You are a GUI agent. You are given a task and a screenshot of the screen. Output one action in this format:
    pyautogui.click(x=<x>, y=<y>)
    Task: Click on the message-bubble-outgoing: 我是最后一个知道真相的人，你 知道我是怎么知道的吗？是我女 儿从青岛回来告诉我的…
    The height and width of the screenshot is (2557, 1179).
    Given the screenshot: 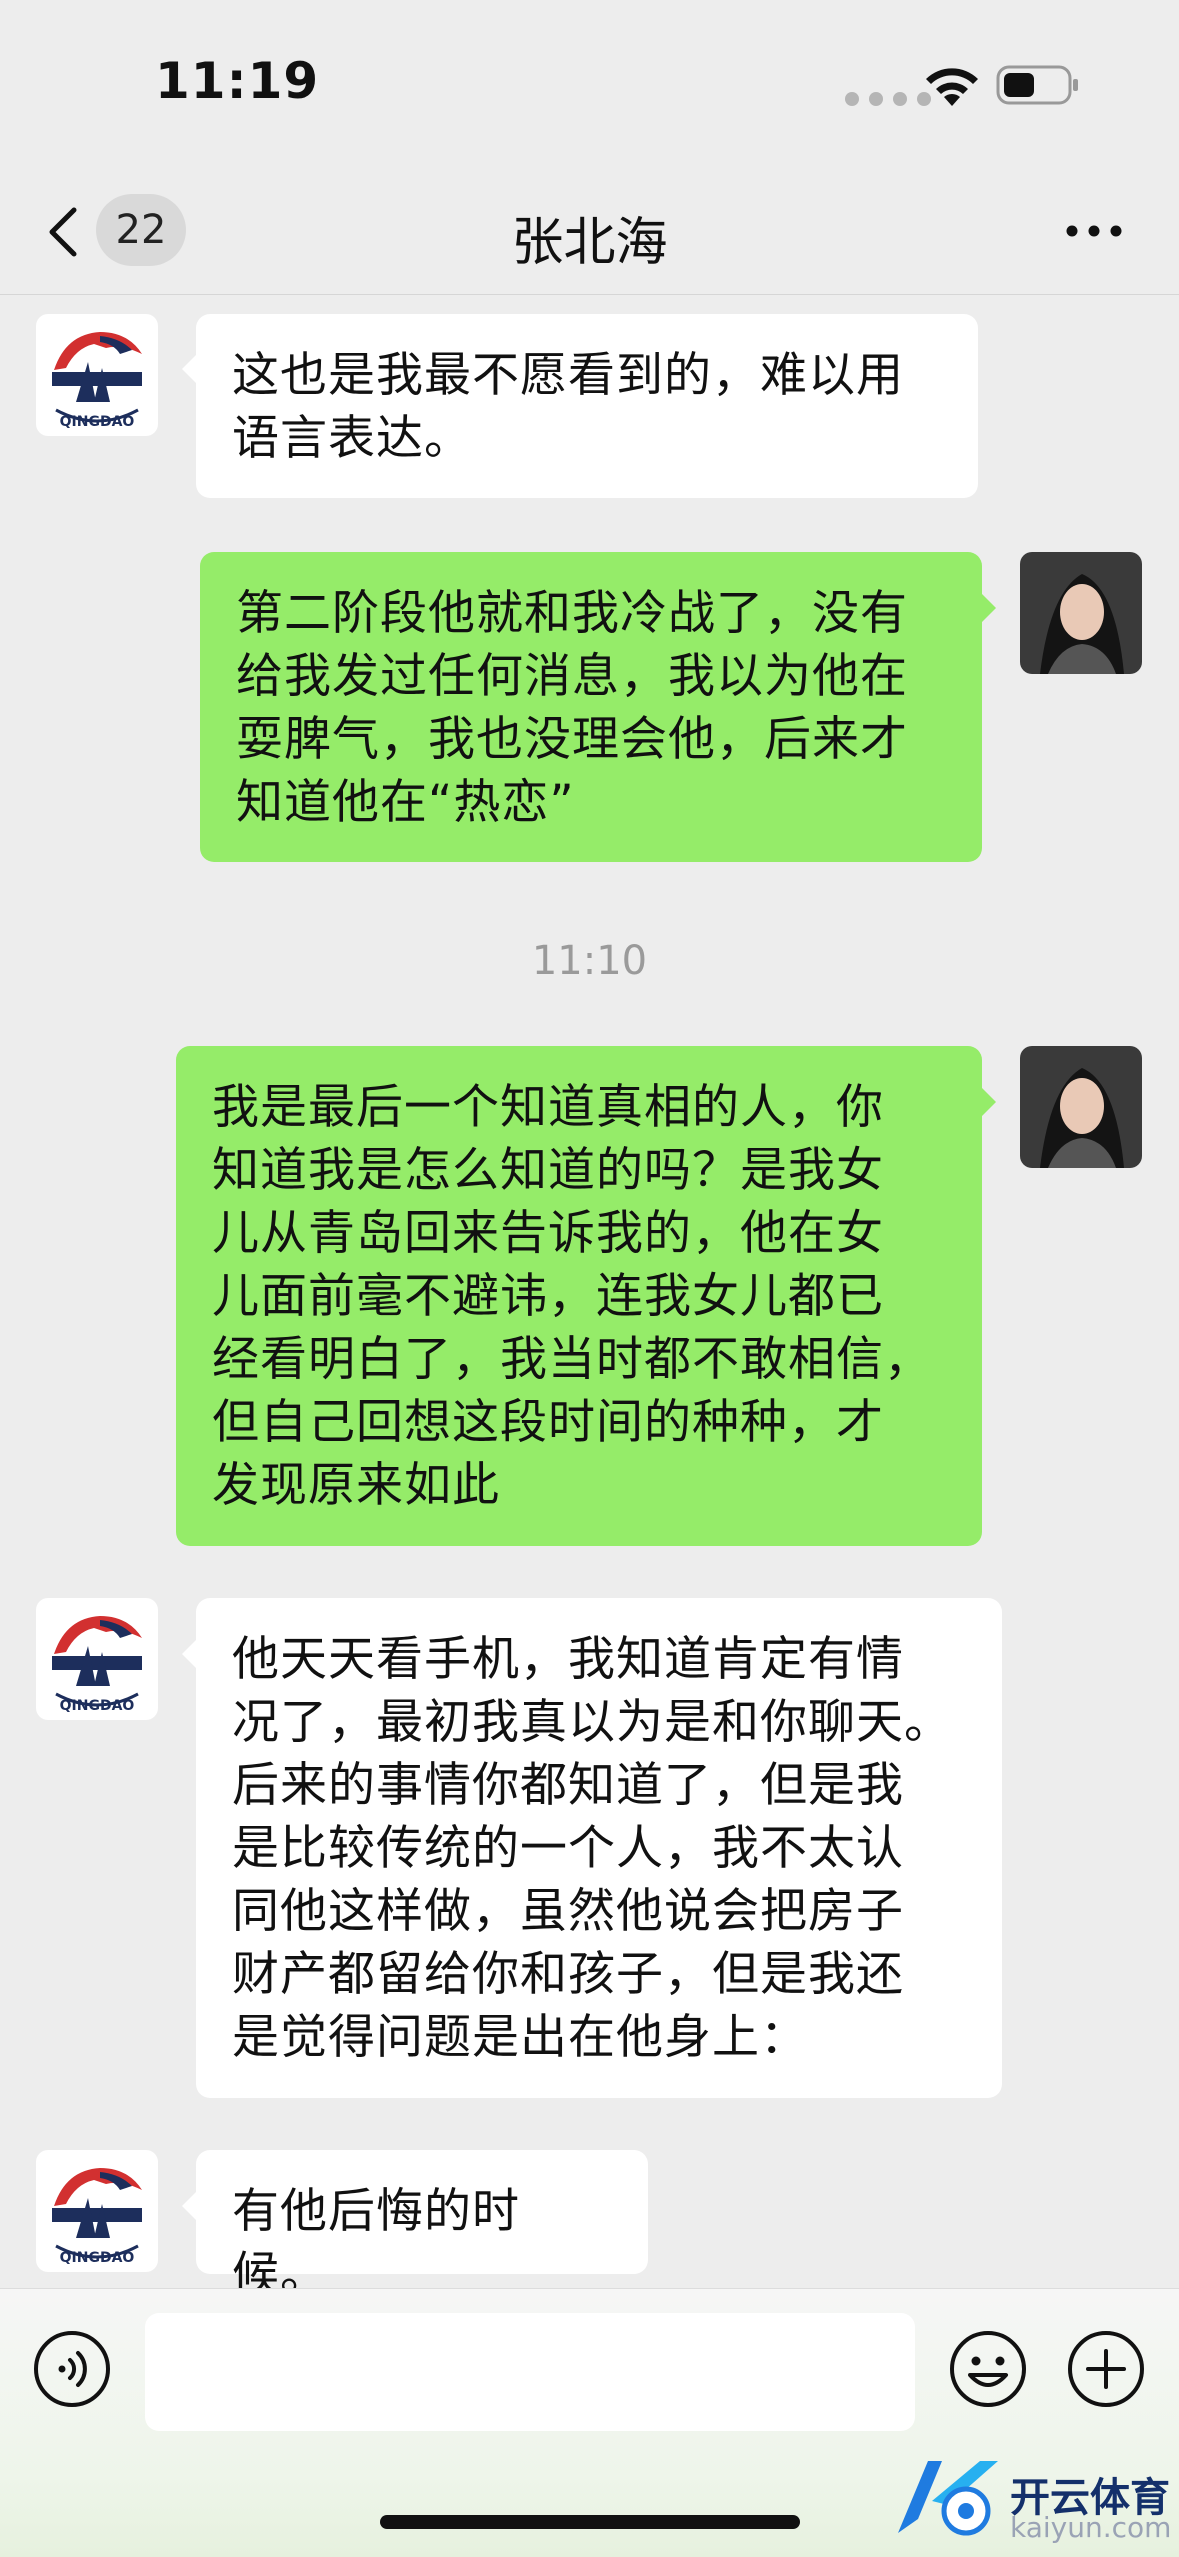 What is the action you would take?
    pyautogui.click(x=579, y=1296)
    